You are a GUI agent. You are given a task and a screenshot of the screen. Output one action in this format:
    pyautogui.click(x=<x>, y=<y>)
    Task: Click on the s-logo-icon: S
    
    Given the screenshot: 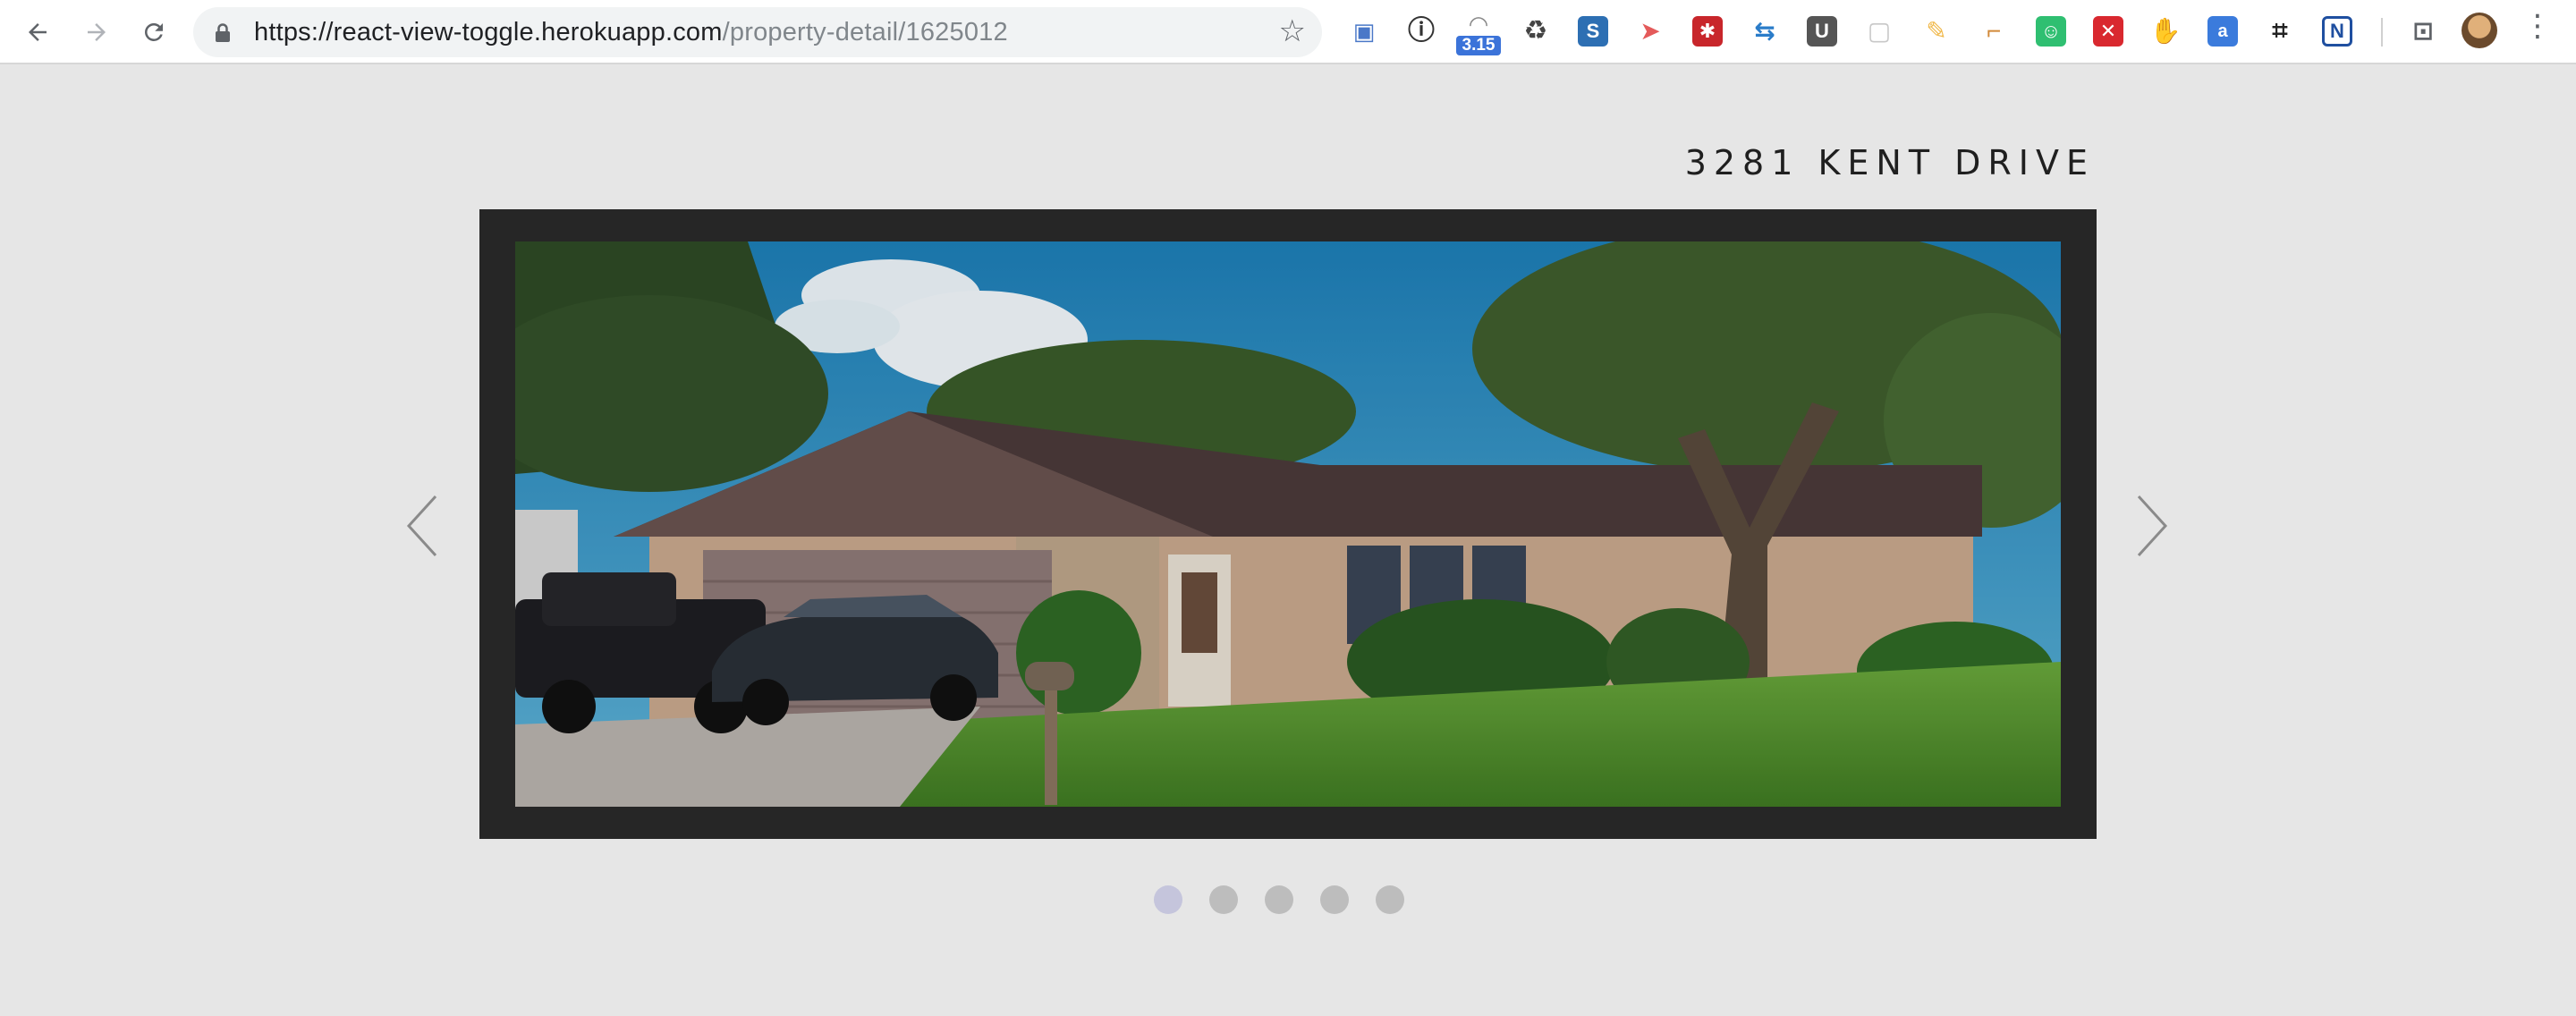 What is the action you would take?
    pyautogui.click(x=1593, y=31)
    